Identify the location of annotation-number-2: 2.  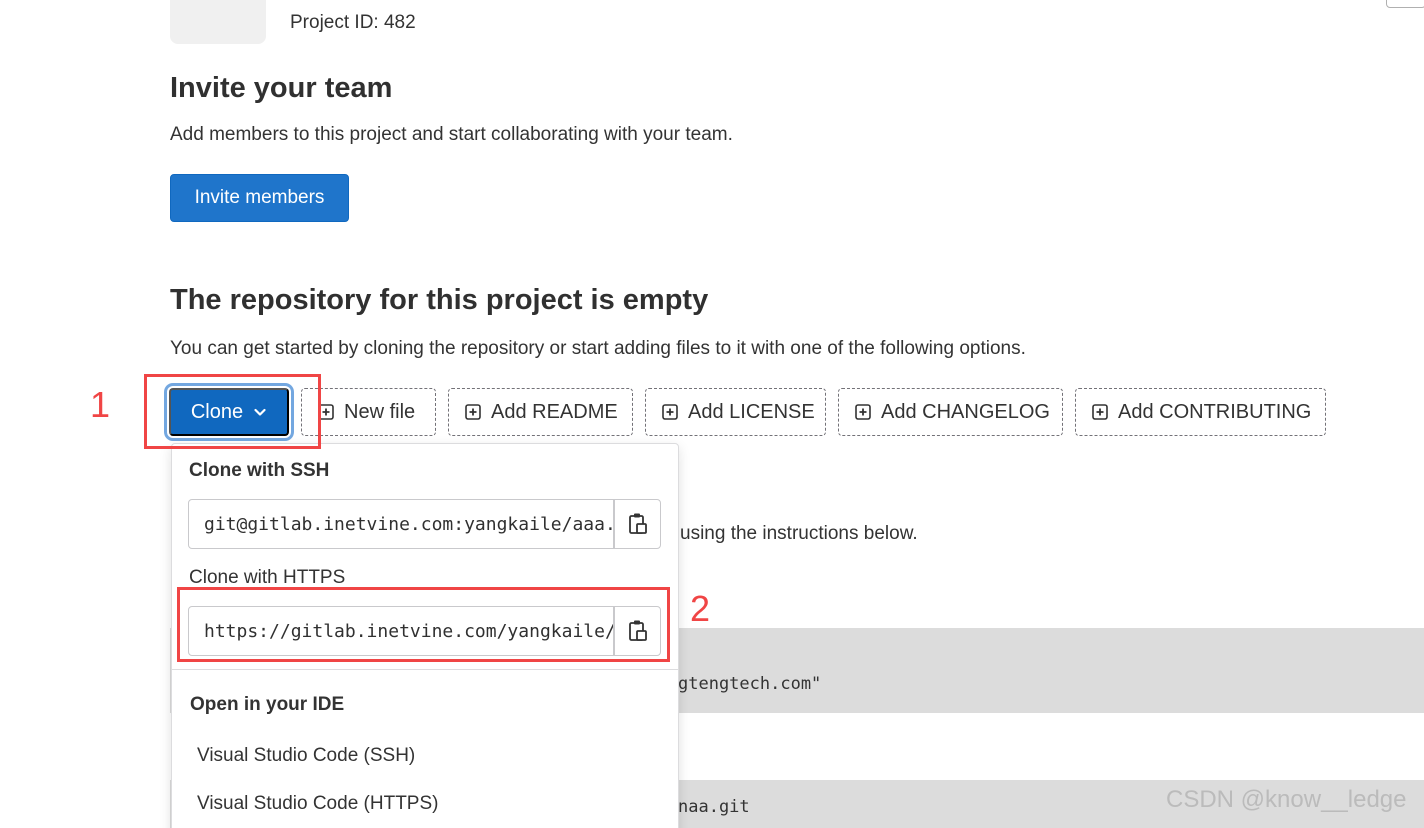
(700, 608).